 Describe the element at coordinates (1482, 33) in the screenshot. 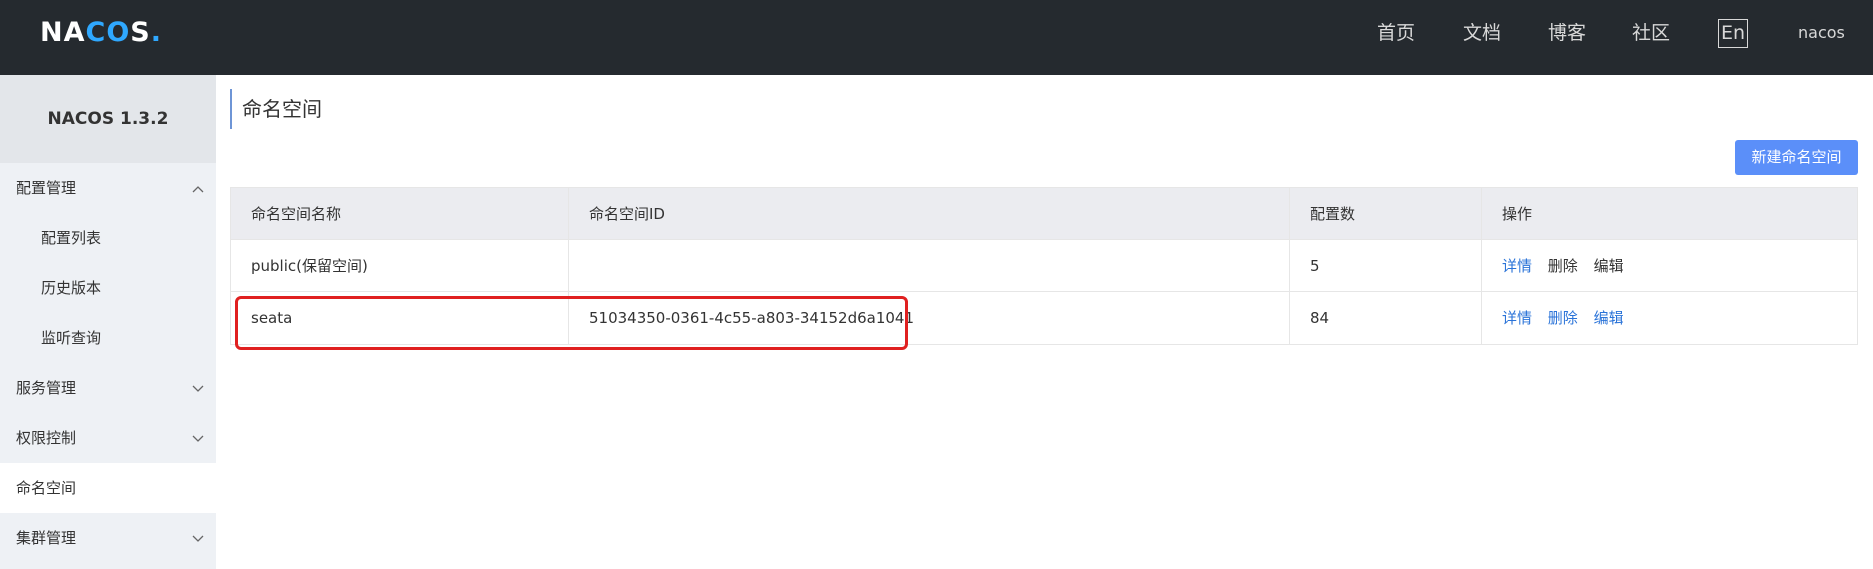

I see `nav-docs: 文档` at that location.